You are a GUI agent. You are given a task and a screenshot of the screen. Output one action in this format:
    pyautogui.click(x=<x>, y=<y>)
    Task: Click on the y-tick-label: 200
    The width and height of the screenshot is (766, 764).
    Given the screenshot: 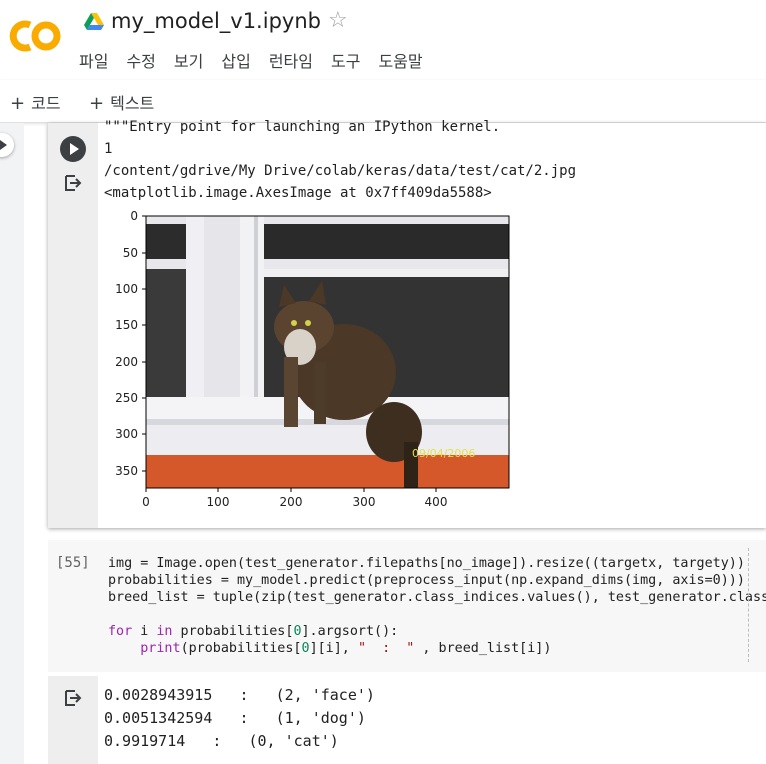 What is the action you would take?
    pyautogui.click(x=126, y=362)
    